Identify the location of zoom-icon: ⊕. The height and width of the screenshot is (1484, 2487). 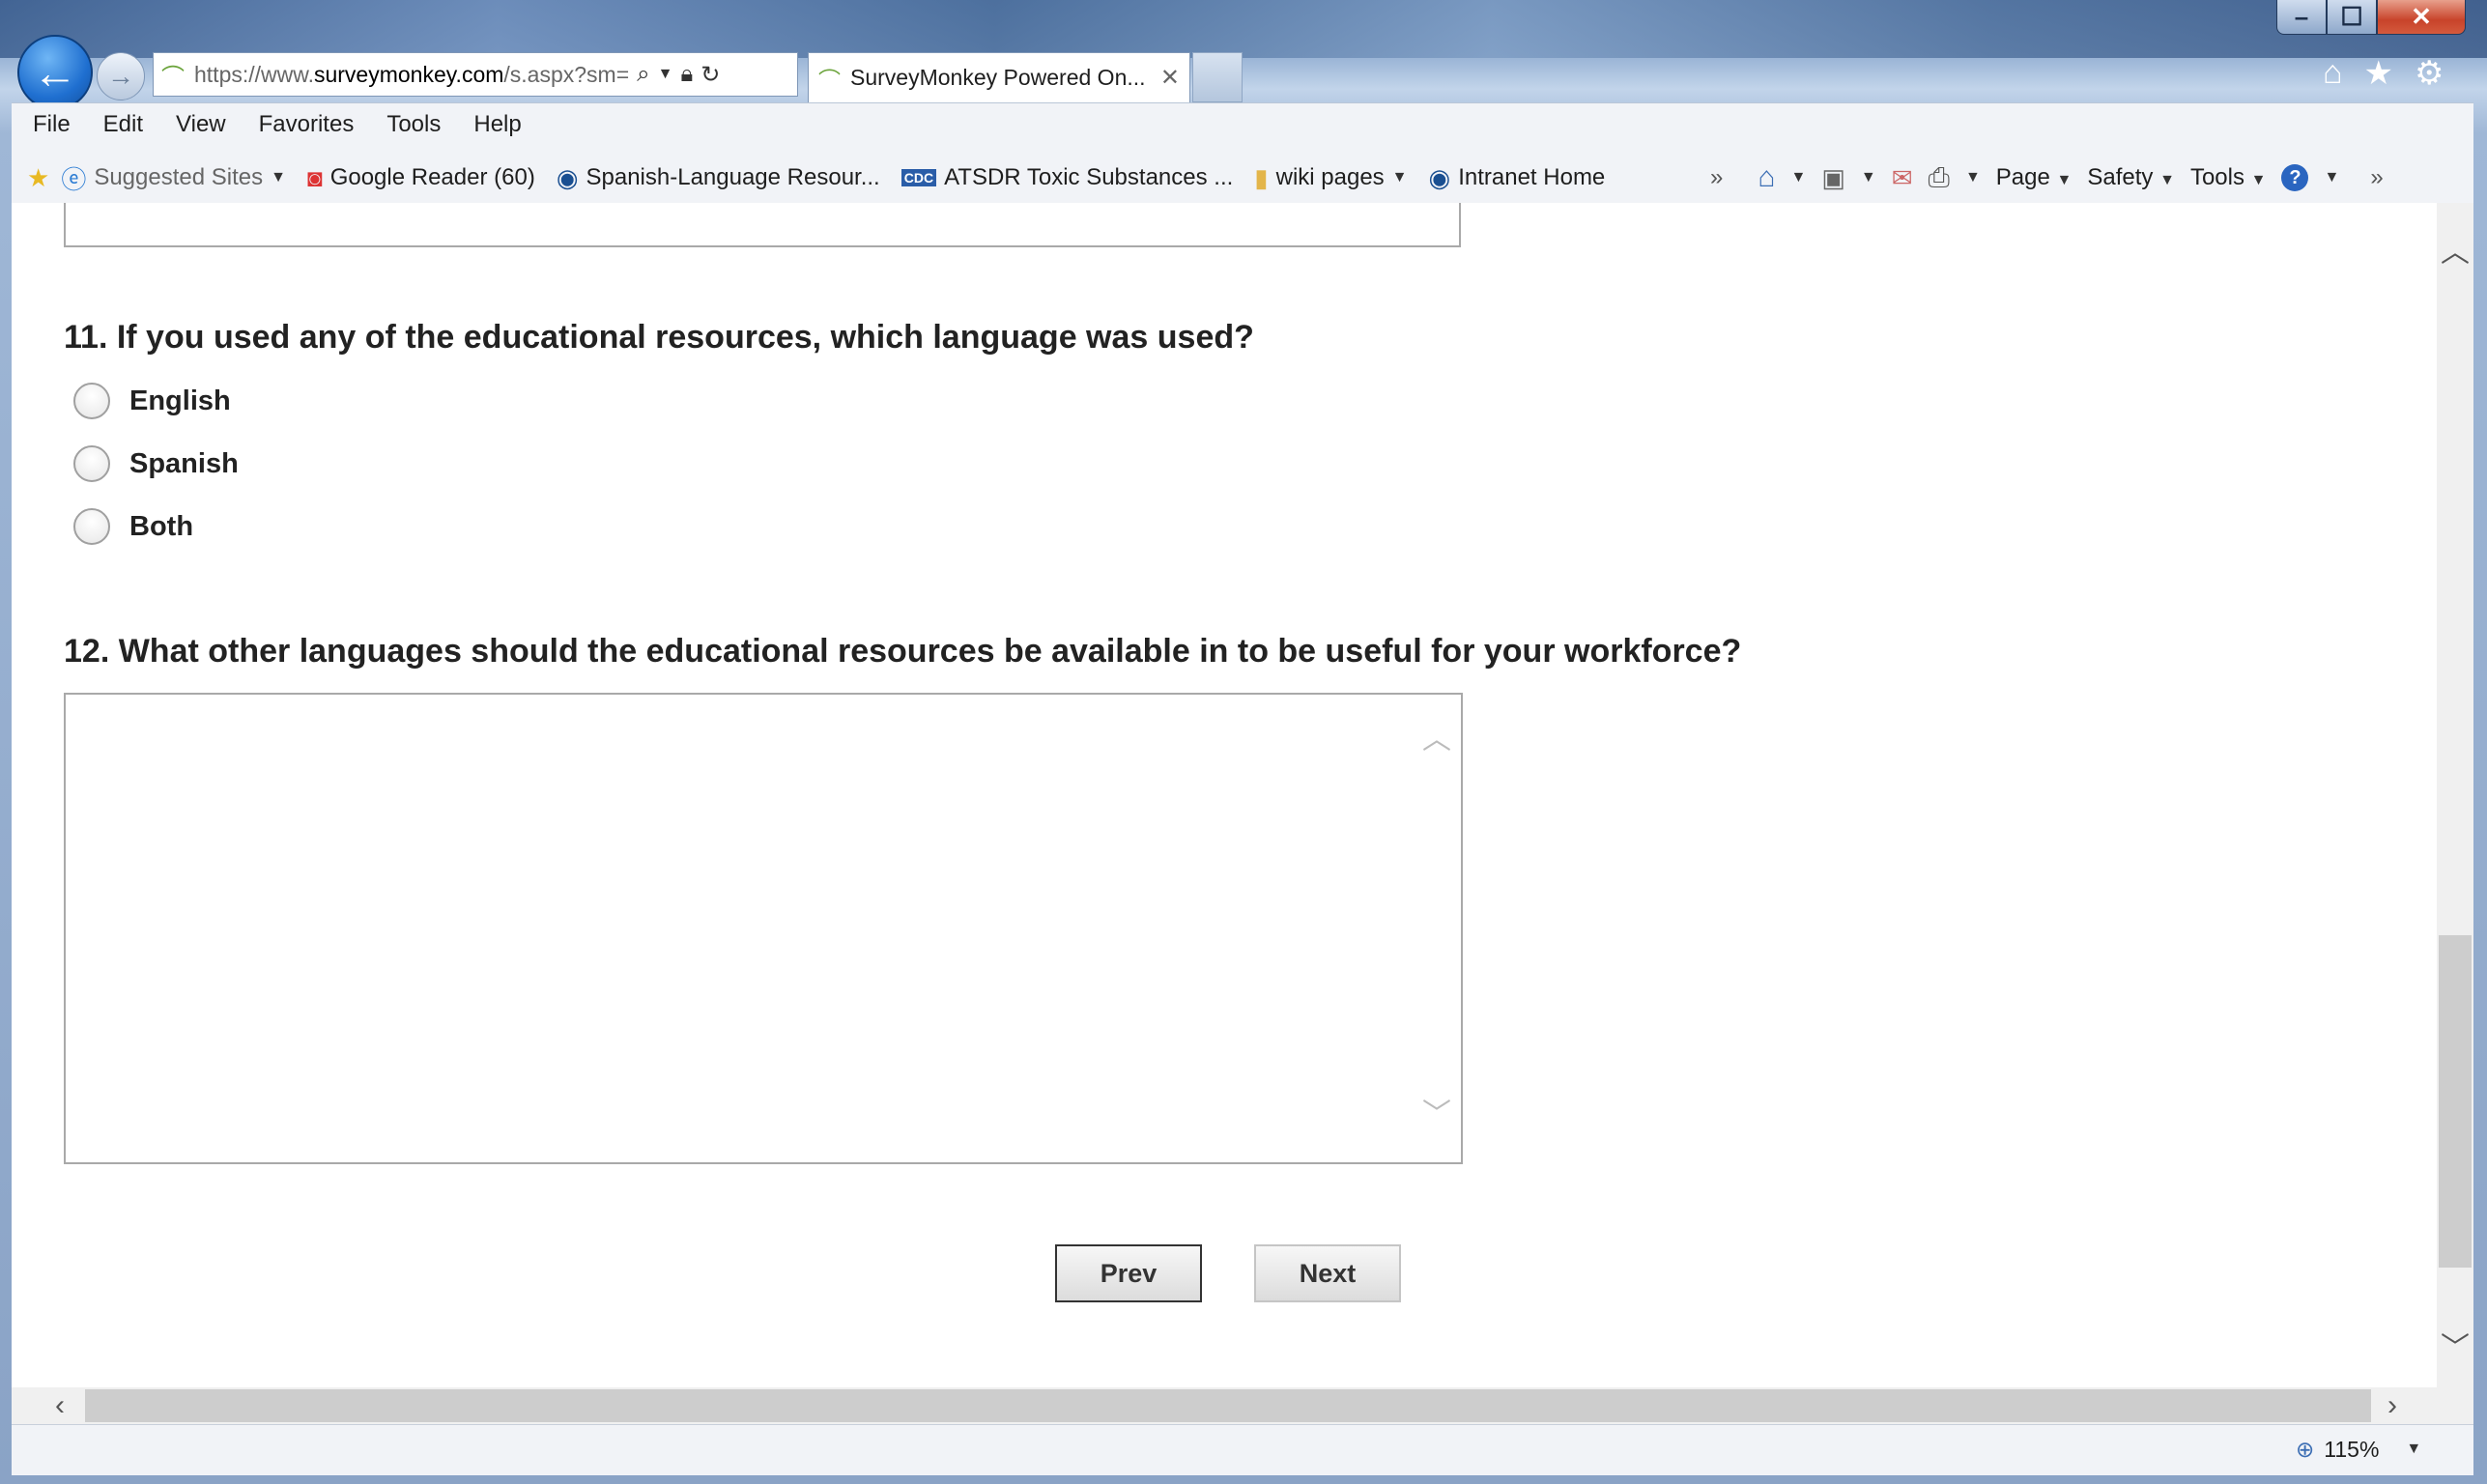
(2305, 1449).